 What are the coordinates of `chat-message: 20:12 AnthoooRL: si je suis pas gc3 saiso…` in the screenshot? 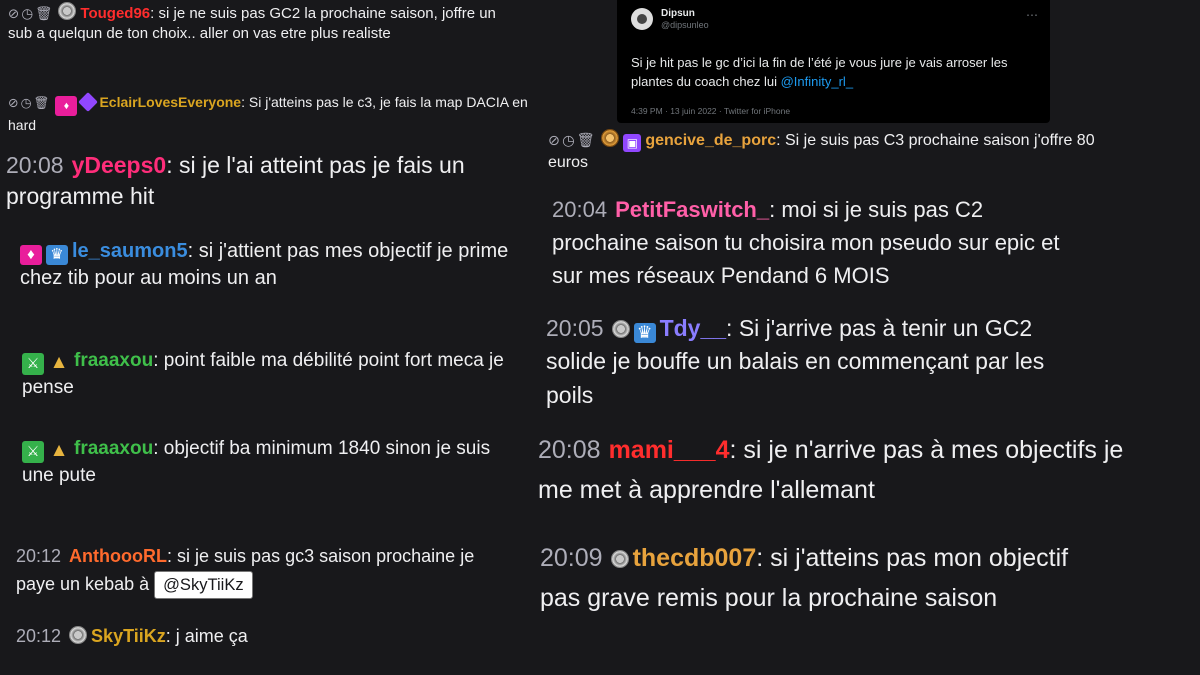 It's located at (251, 571).